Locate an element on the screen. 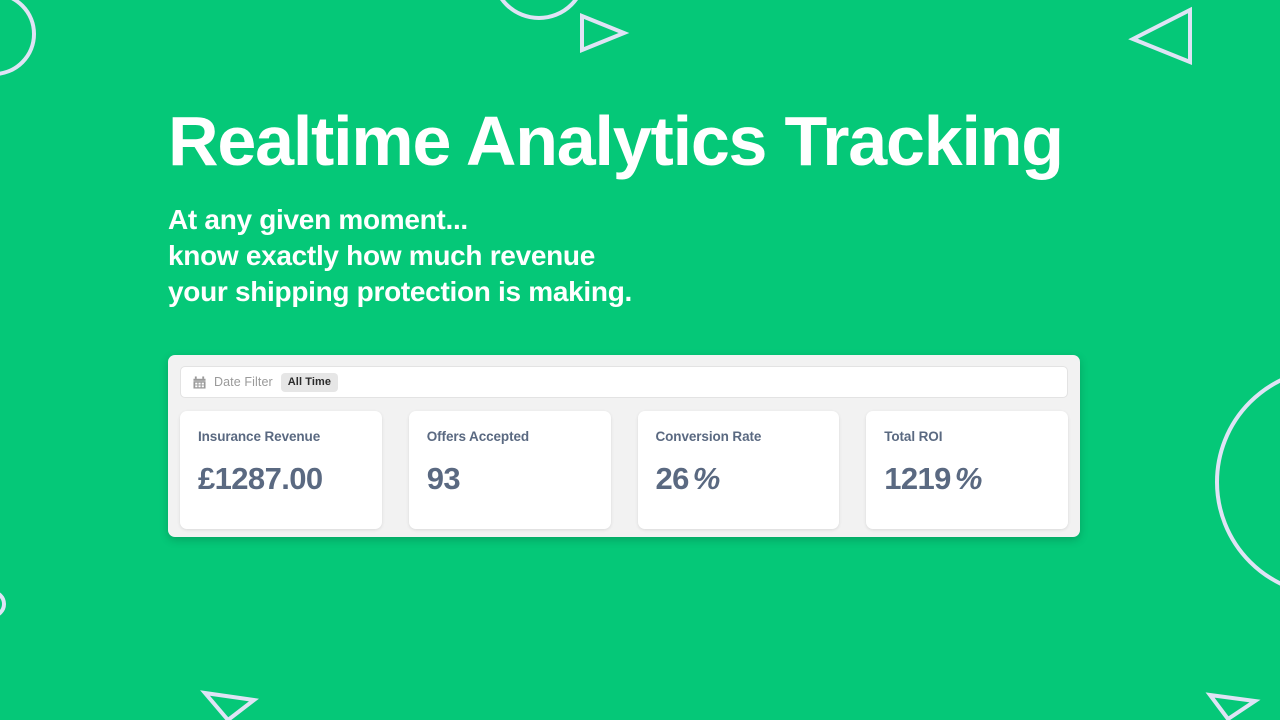 The image size is (1280, 720). calendar-icon is located at coordinates (199, 382).